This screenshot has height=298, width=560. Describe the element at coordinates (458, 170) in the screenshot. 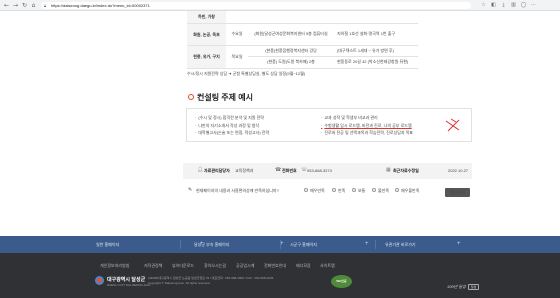

I see `date-value: 2022.10.27` at that location.